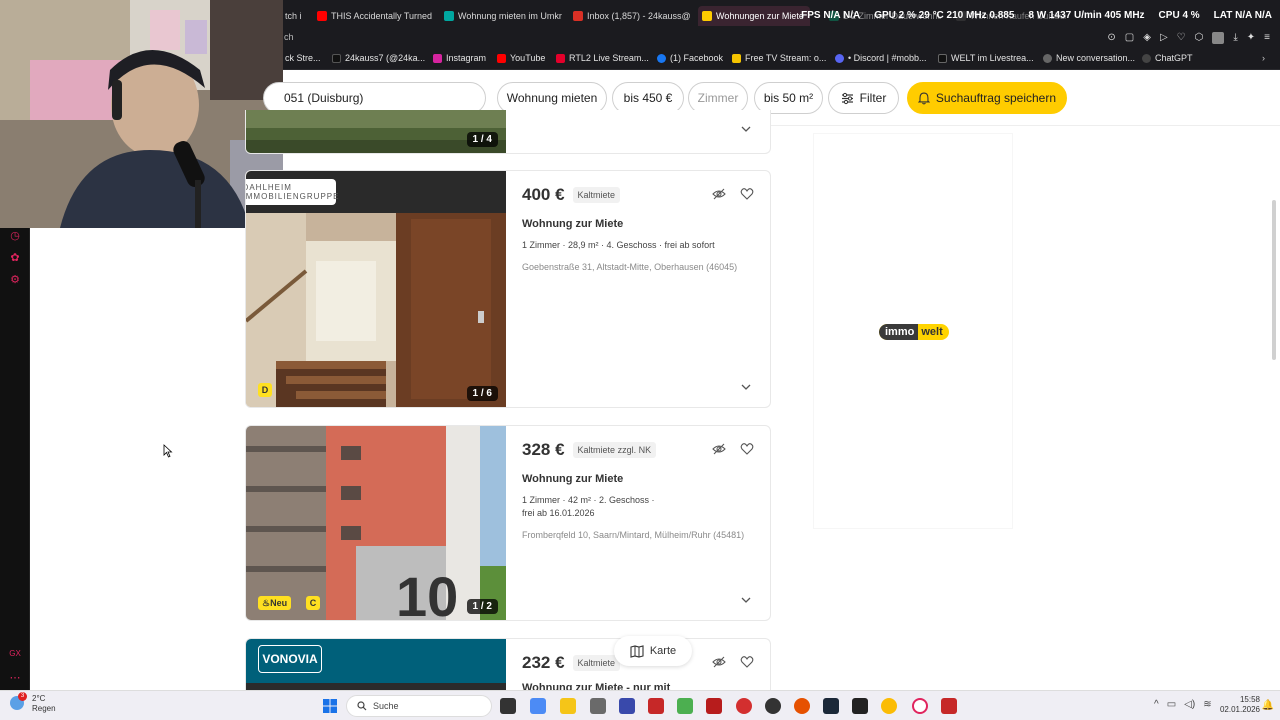  Describe the element at coordinates (831, 706) in the screenshot. I see `steam-icon` at that location.